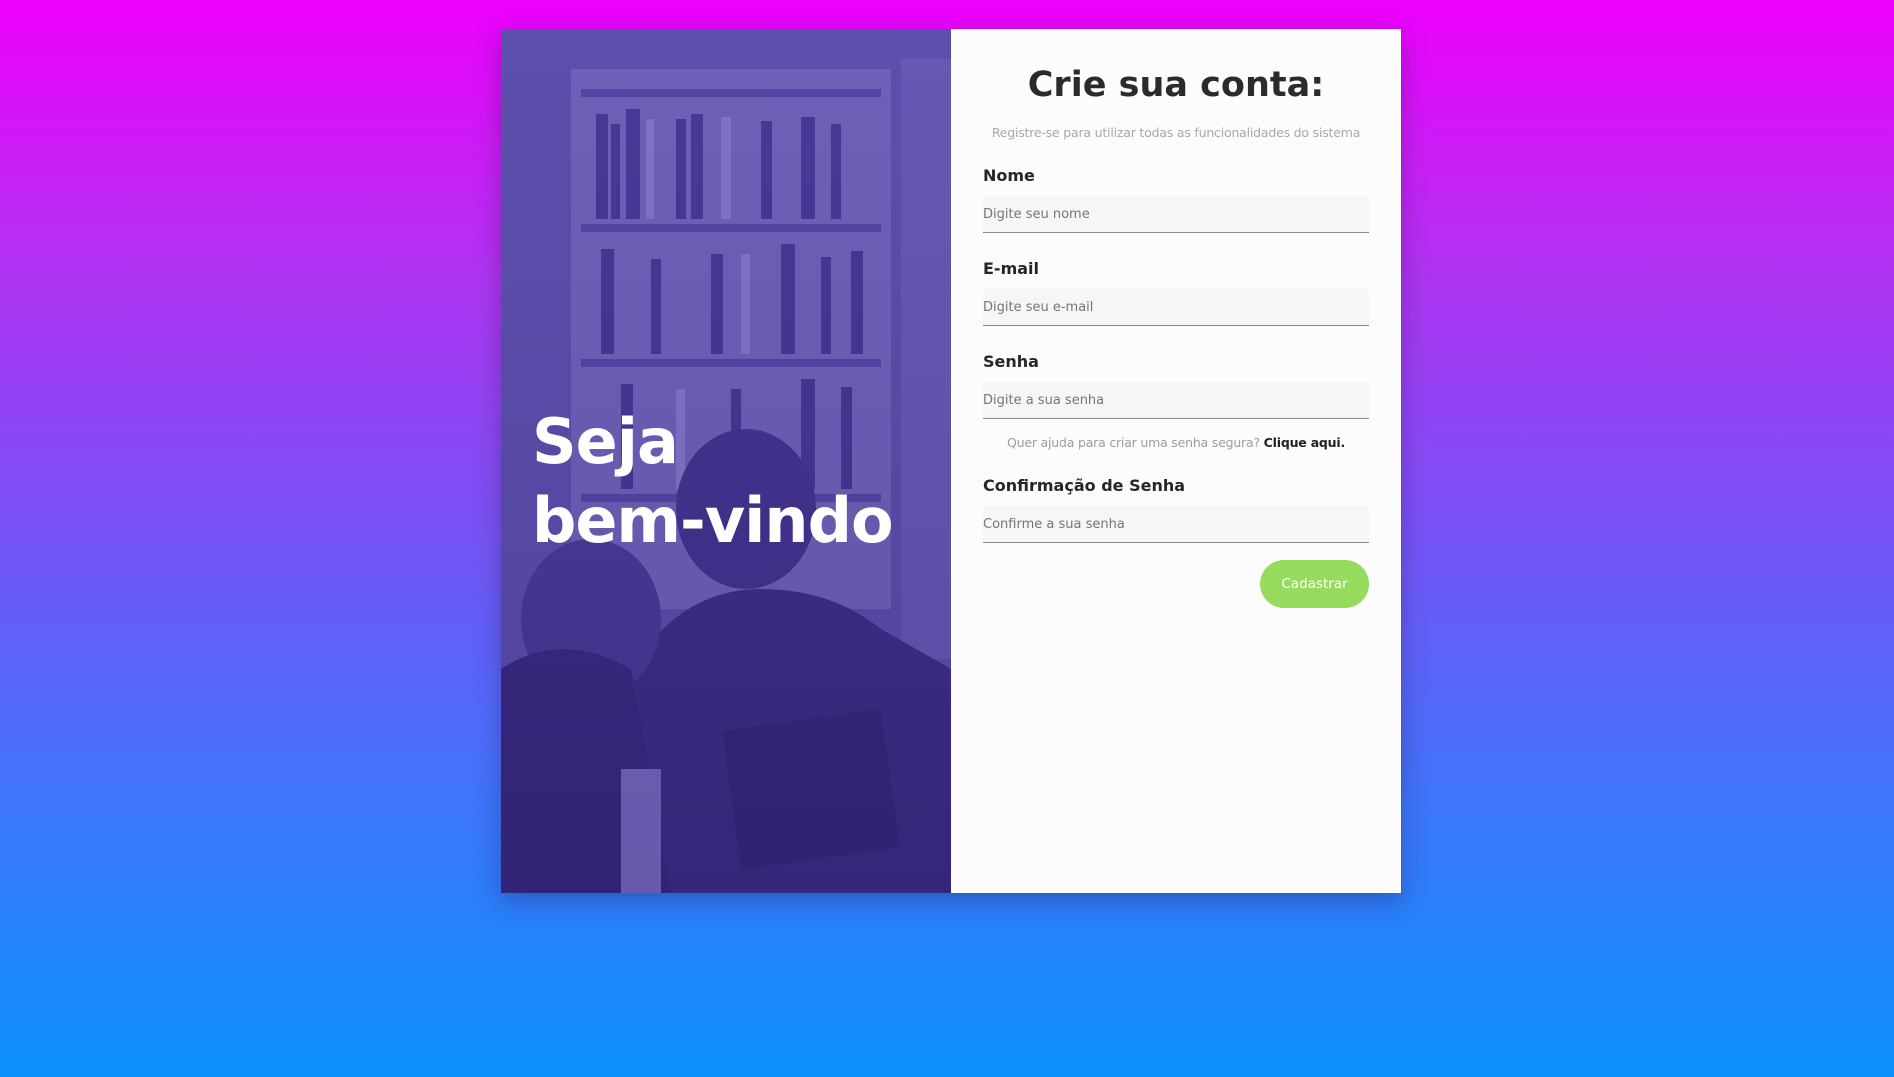 The image size is (1894, 1077). I want to click on email-label: E-mail, so click(1011, 268).